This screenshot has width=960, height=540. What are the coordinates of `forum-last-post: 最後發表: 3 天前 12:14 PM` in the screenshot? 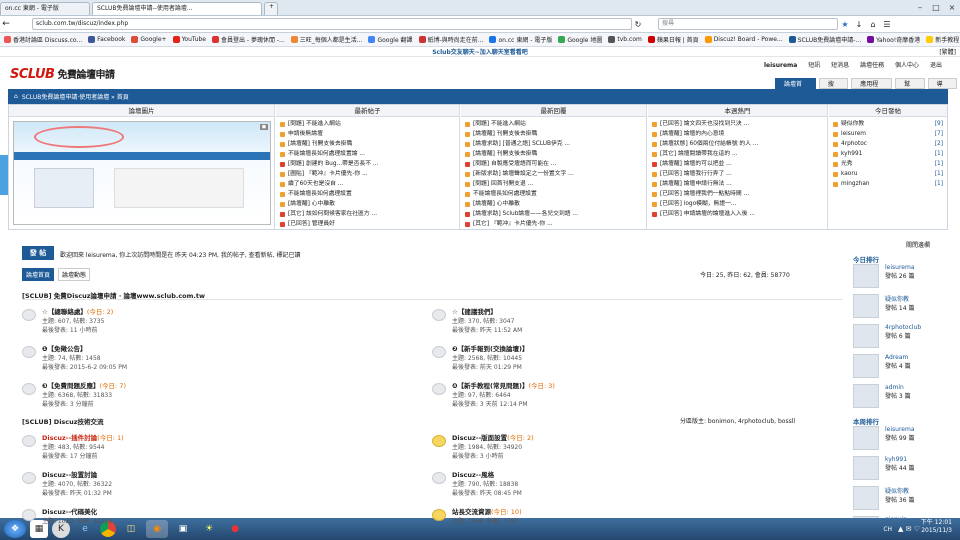 It's located at (490, 403).